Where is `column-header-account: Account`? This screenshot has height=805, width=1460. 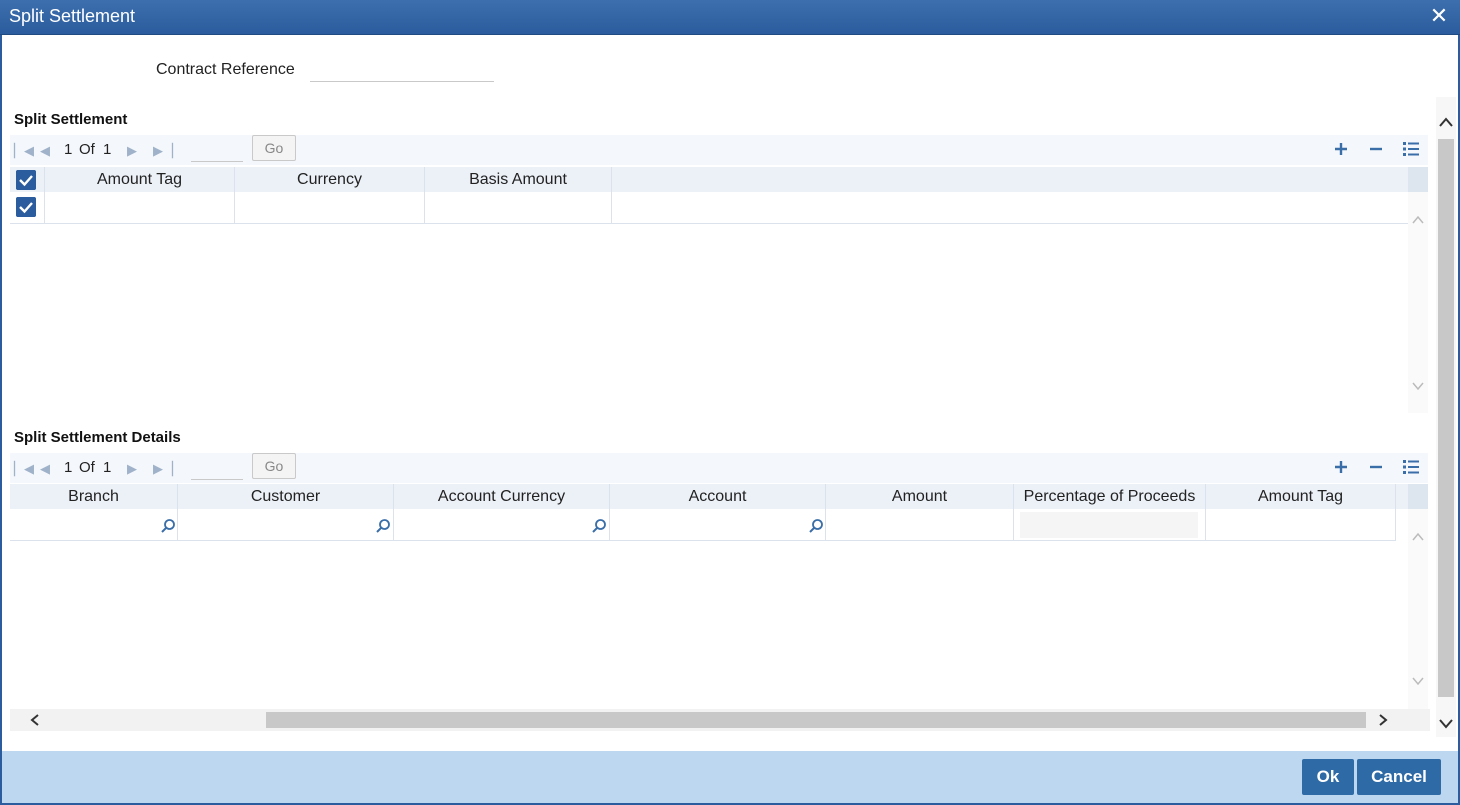 column-header-account: Account is located at coordinates (718, 496).